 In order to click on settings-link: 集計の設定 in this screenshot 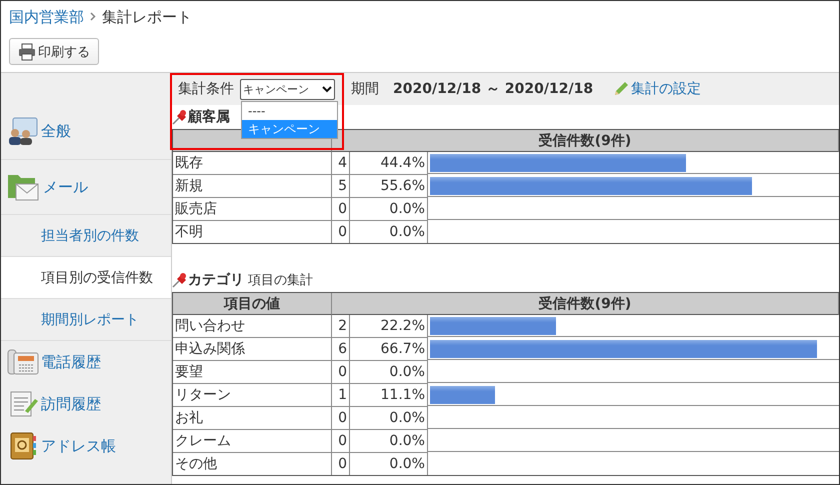, I will do `click(657, 89)`.